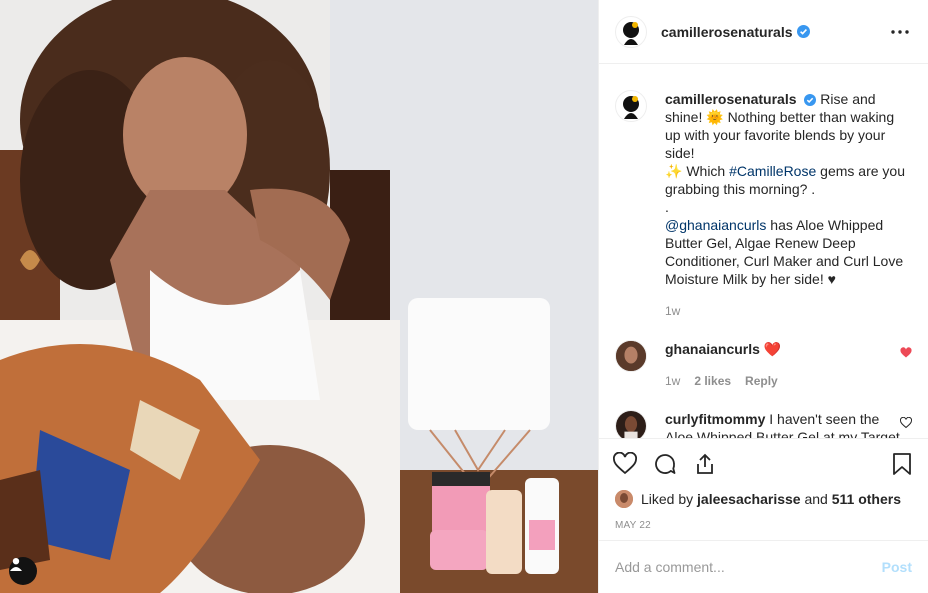  Describe the element at coordinates (816, 499) in the screenshot. I see `likes-middle: and` at that location.